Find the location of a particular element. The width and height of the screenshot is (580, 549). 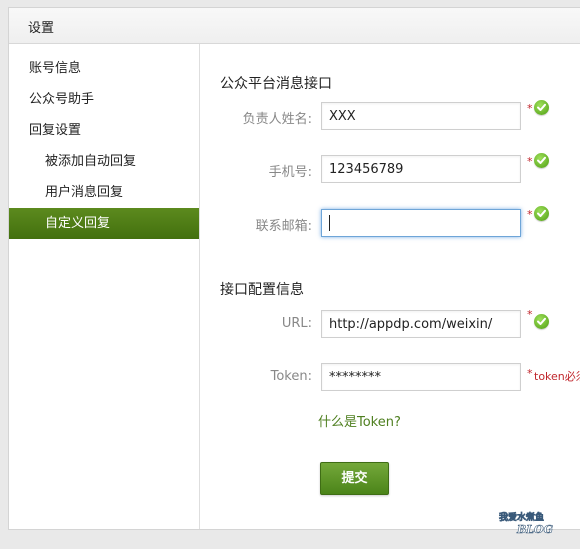

page-title: 设置 is located at coordinates (41, 28).